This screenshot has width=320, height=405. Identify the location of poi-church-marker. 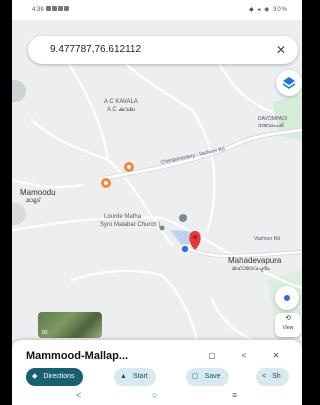
(183, 218).